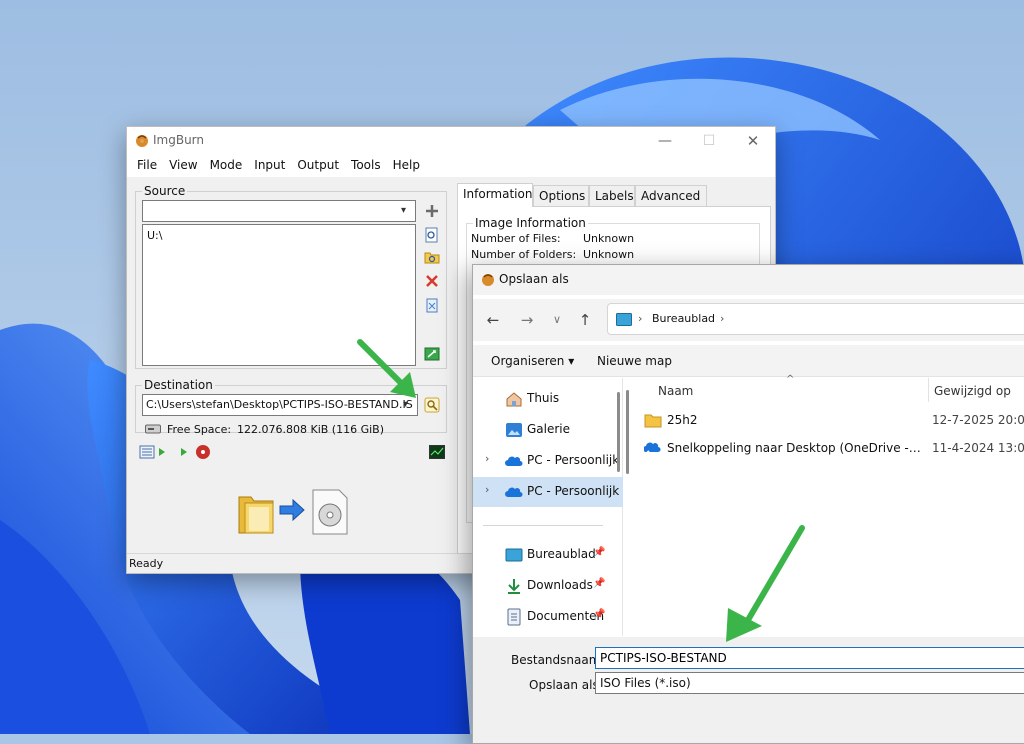  I want to click on column-divider, so click(928, 390).